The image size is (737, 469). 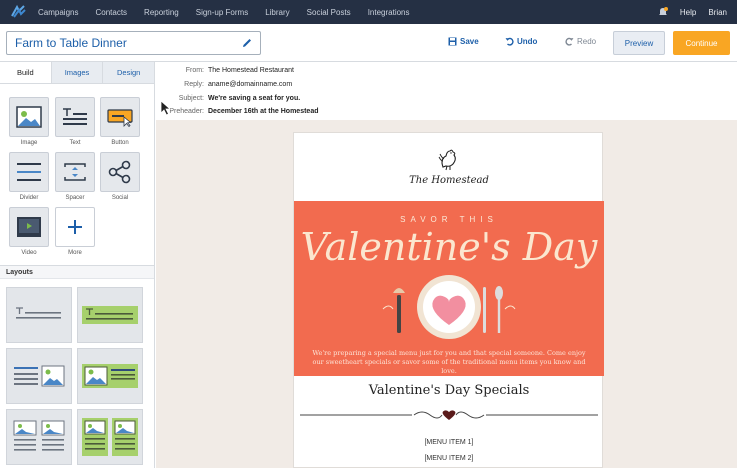 I want to click on layout-two-column-icon, so click(x=39, y=435).